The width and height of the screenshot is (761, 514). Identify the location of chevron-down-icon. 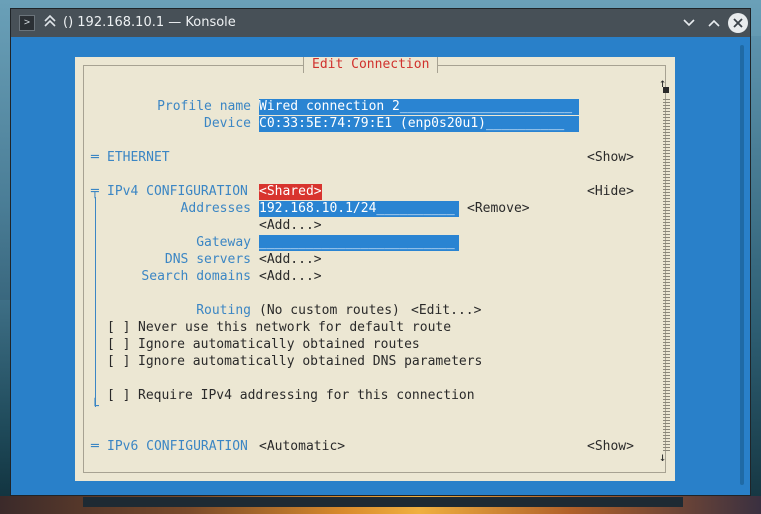
(689, 23).